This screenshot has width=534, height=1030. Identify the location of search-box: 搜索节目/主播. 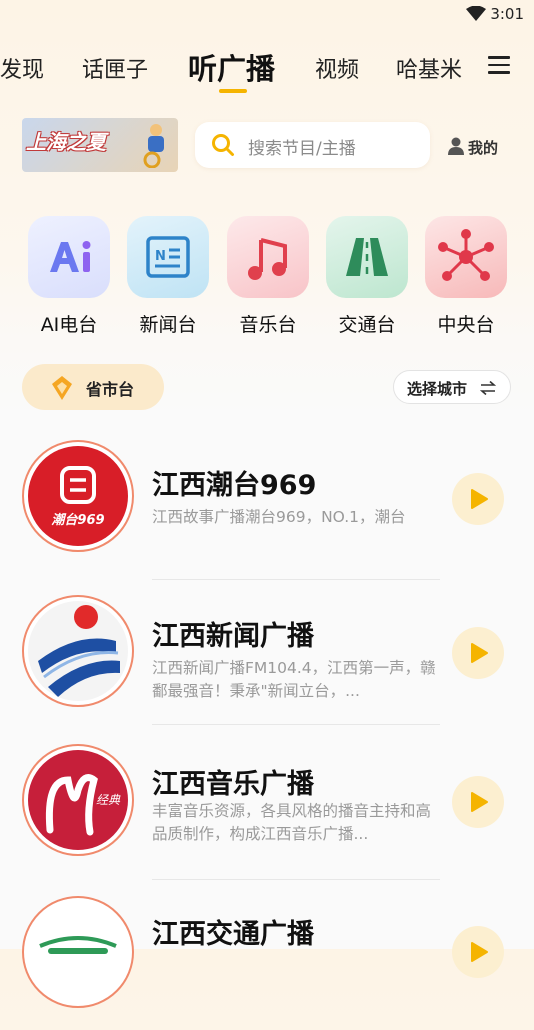
(312, 145).